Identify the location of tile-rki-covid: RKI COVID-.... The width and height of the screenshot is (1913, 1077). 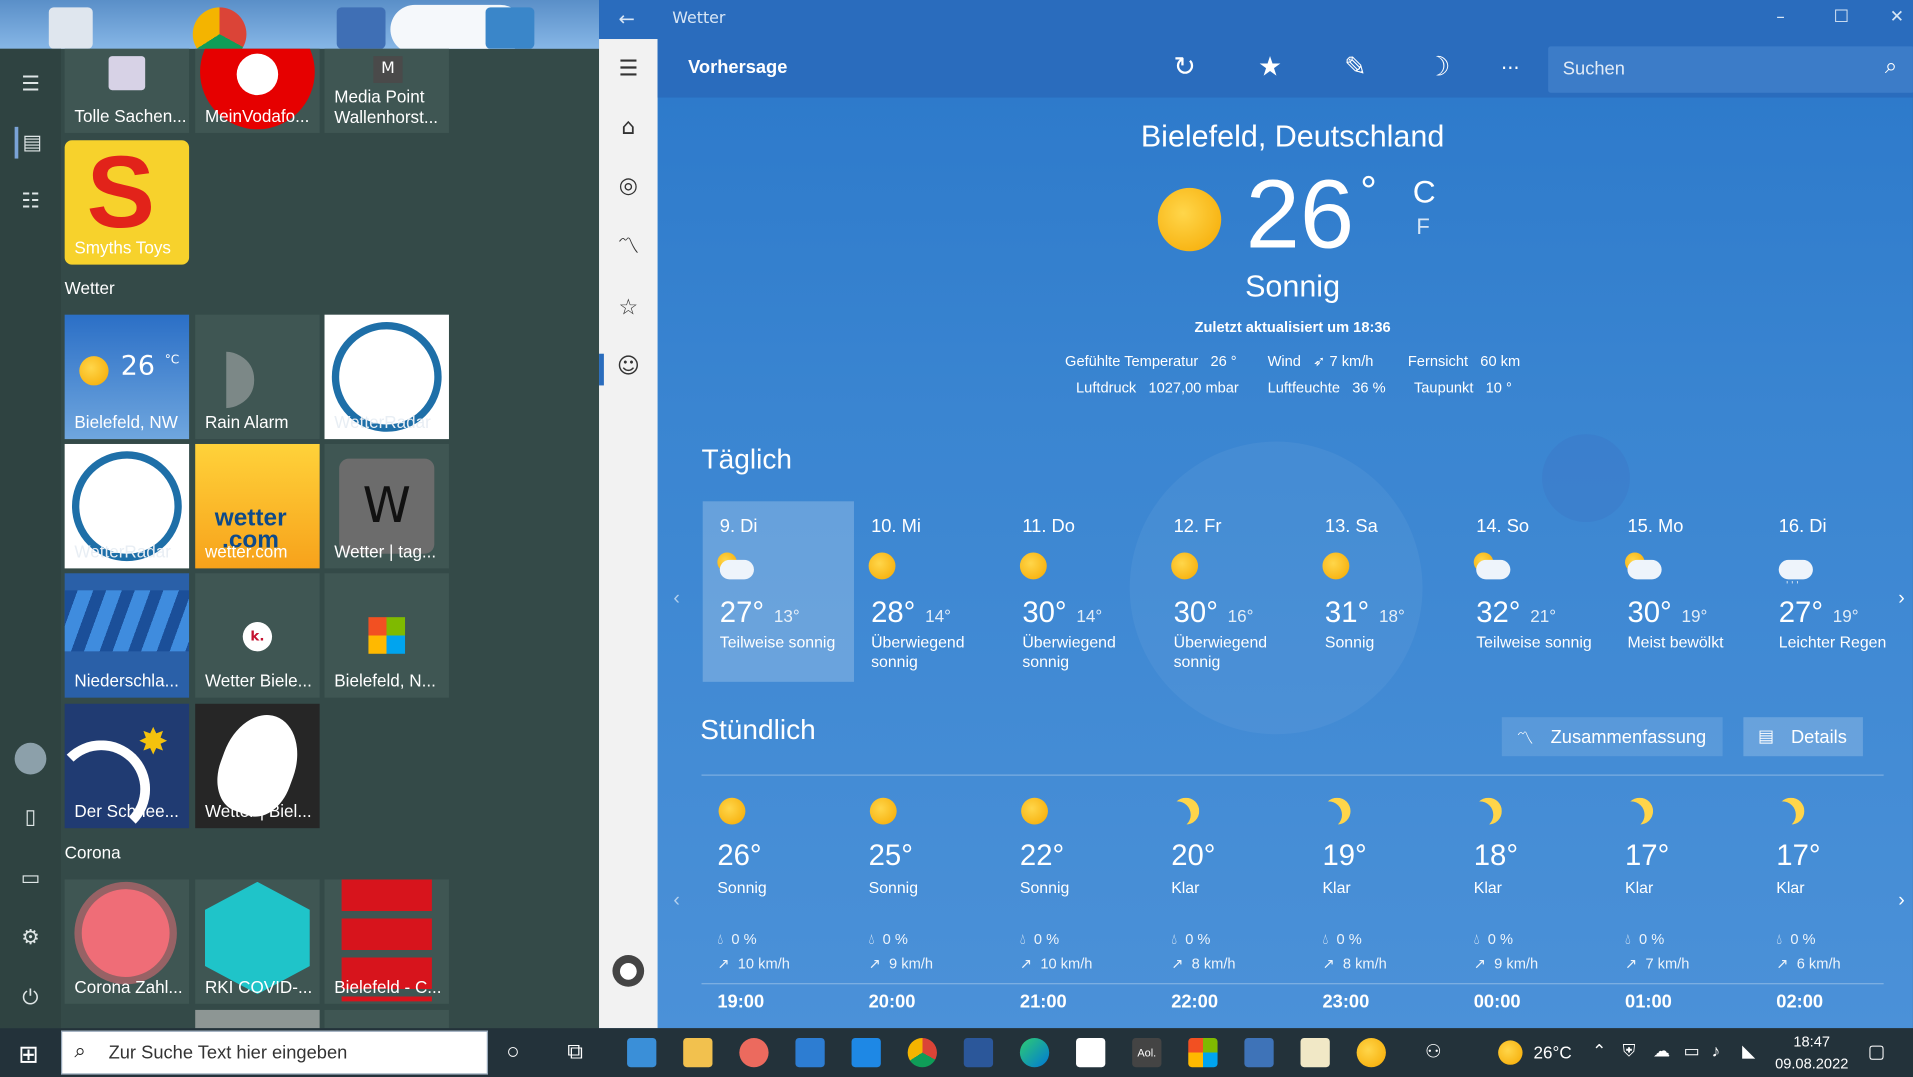
(257, 941).